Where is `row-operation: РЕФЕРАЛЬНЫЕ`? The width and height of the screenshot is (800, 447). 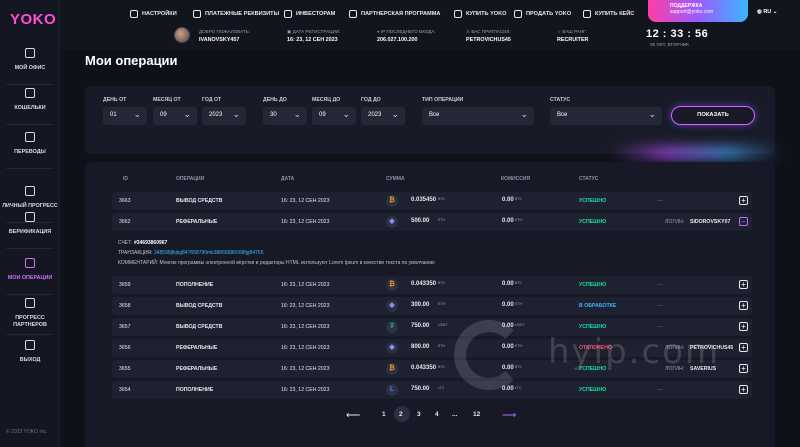
row-operation: РЕФЕРАЛЬНЫЕ is located at coordinates (197, 348).